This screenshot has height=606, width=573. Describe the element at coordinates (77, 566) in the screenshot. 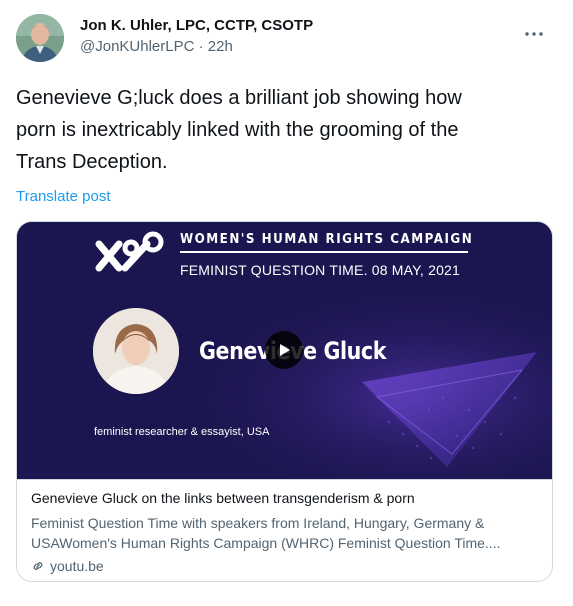

I see `card-domain-label: youtu.be` at that location.